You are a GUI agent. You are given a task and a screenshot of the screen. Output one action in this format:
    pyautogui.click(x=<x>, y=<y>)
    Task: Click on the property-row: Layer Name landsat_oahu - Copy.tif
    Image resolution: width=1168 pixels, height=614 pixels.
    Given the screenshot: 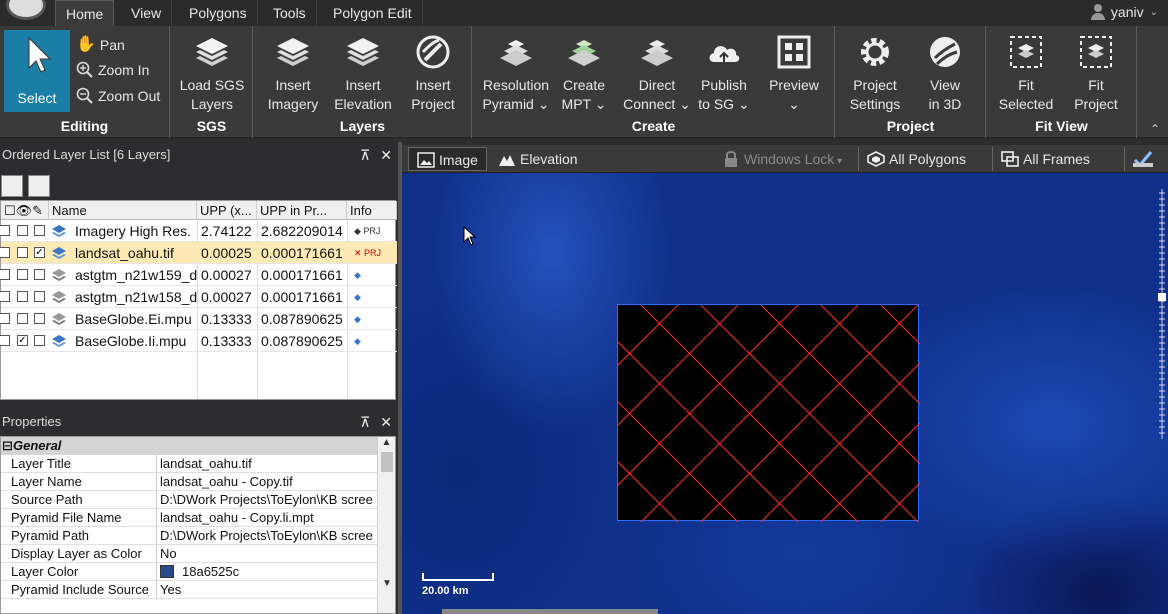 What is the action you would take?
    pyautogui.click(x=190, y=482)
    